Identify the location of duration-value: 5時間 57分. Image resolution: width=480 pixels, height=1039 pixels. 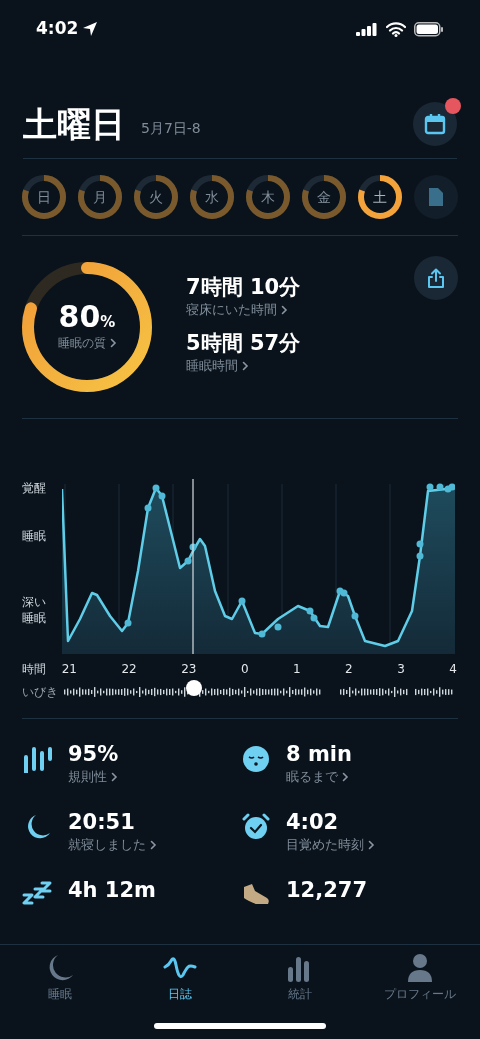
(243, 342).